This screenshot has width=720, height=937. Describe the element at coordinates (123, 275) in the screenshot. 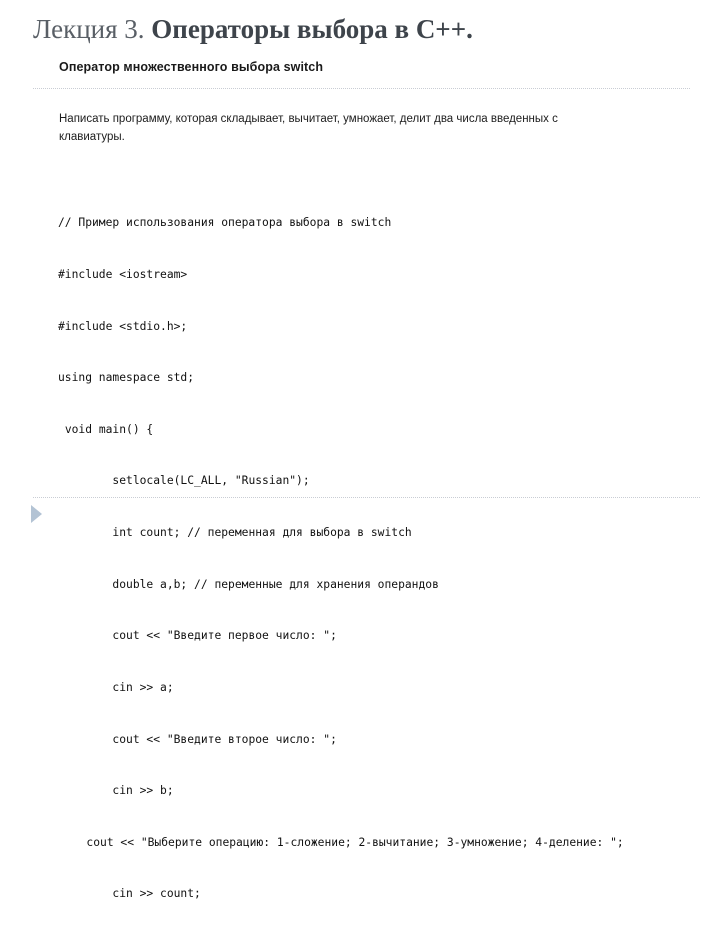

I see `code-line: #include <iostream>` at that location.